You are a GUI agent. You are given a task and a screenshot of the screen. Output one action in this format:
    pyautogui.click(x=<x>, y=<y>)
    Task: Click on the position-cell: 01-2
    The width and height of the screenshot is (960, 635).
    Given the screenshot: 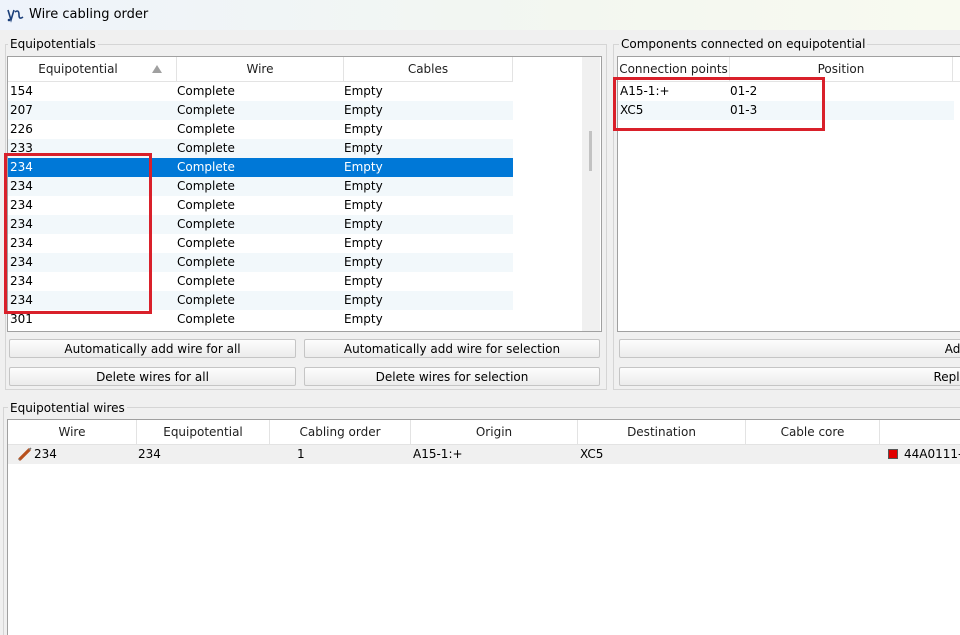 What is the action you would take?
    pyautogui.click(x=744, y=91)
    